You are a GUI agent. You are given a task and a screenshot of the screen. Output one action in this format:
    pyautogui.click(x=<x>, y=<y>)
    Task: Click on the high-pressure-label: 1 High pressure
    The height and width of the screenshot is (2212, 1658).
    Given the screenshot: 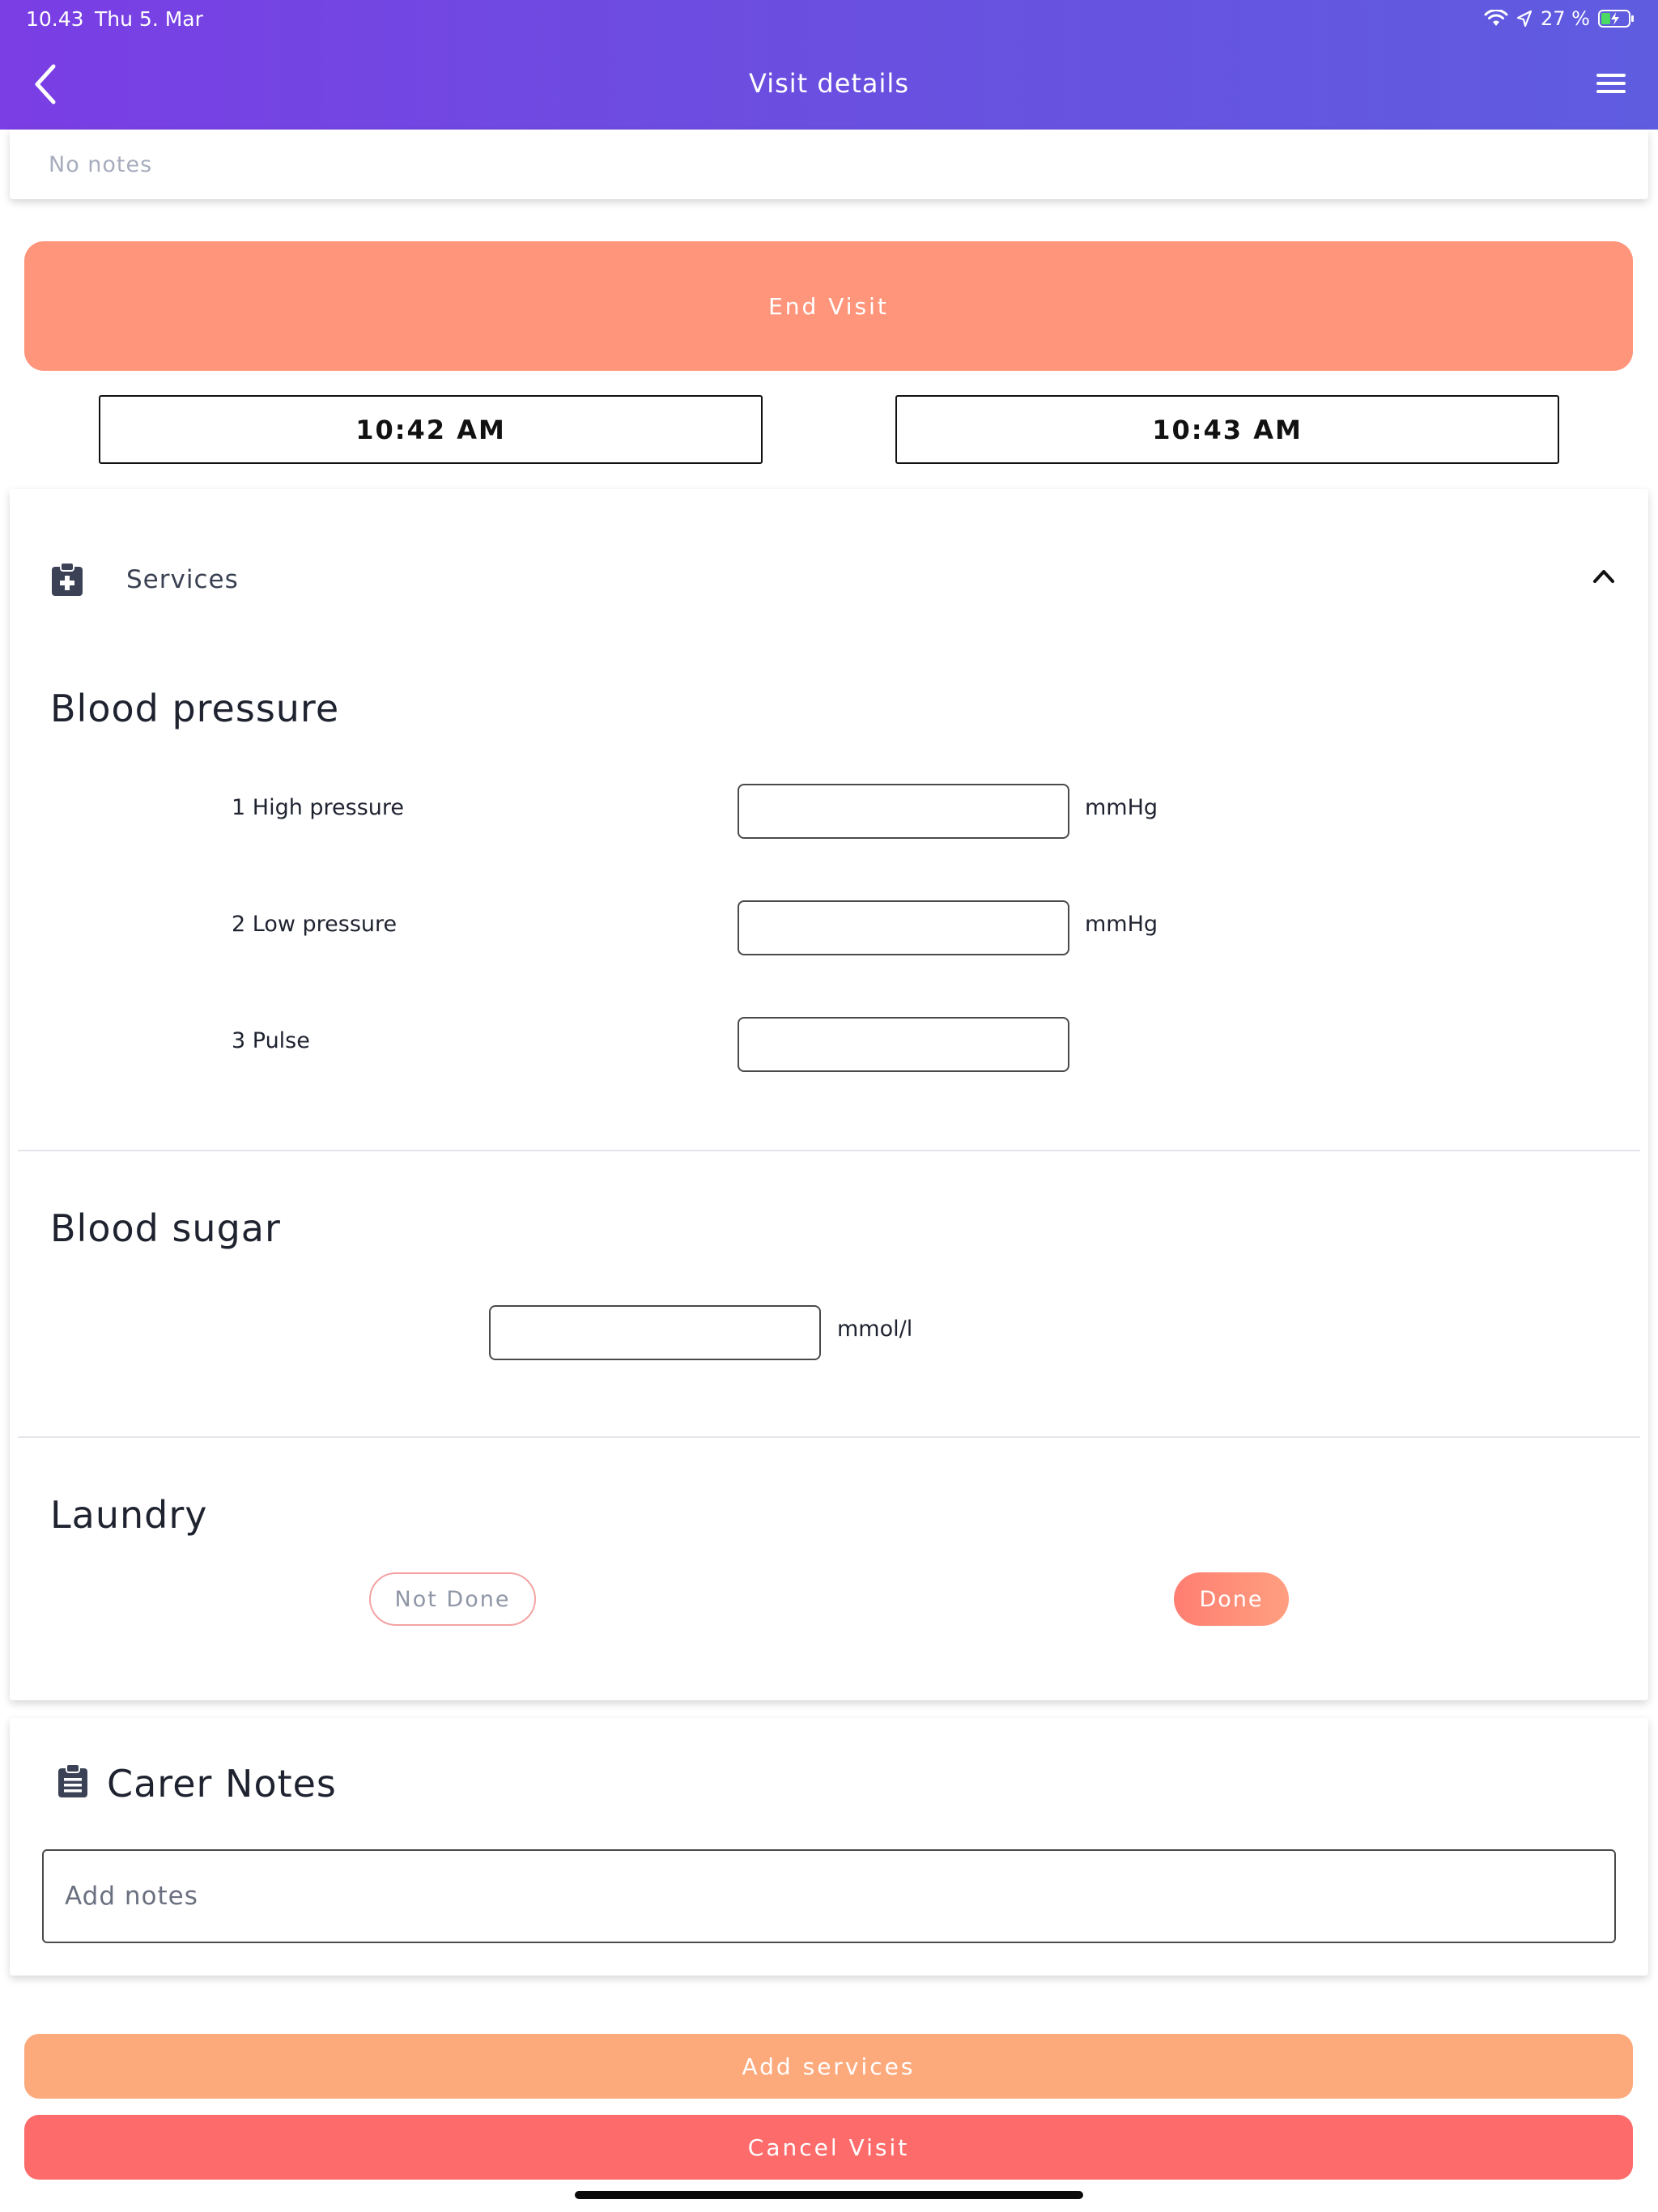 What is the action you would take?
    pyautogui.click(x=318, y=808)
    